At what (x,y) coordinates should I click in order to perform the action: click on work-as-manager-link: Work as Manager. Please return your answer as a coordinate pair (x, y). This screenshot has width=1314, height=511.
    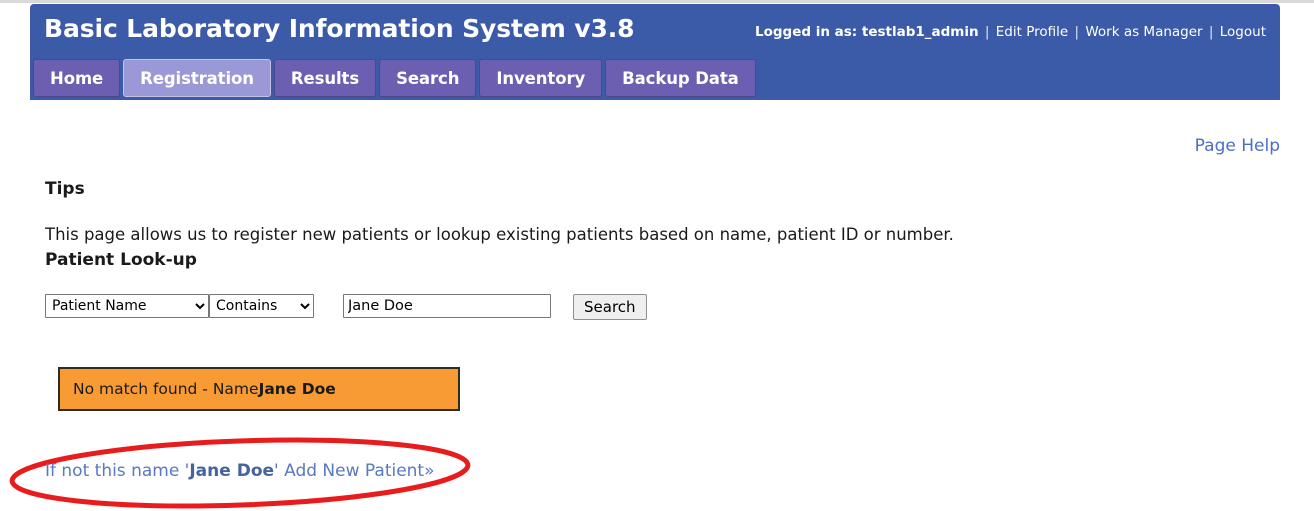
    Looking at the image, I should click on (1143, 32).